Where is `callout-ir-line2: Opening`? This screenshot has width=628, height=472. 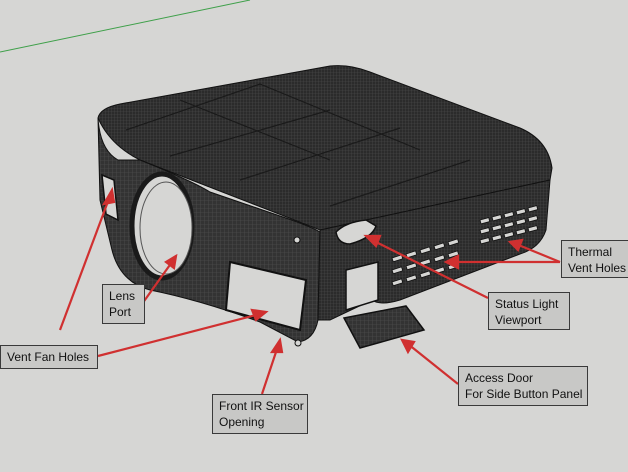
callout-ir-line2: Opening is located at coordinates (242, 422).